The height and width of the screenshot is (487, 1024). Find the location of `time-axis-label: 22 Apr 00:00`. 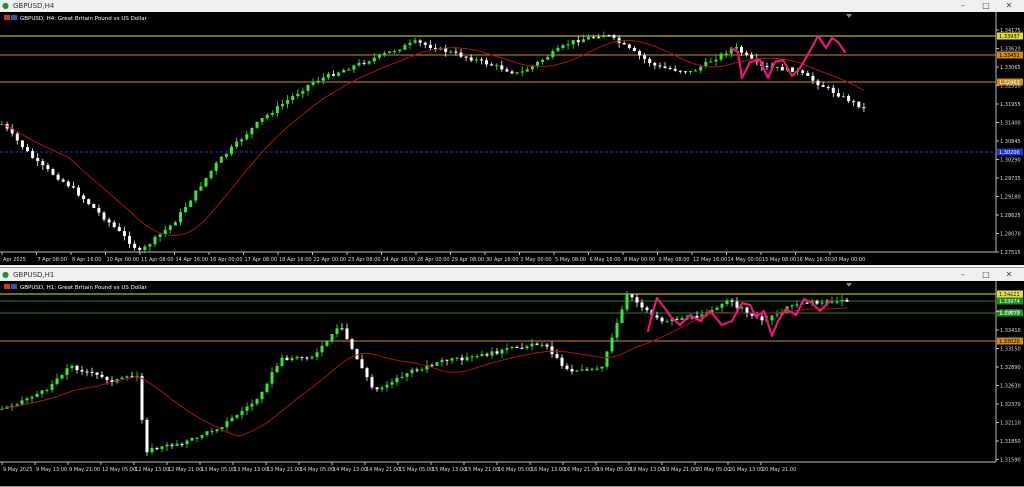

time-axis-label: 22 Apr 00:00 is located at coordinates (330, 260).